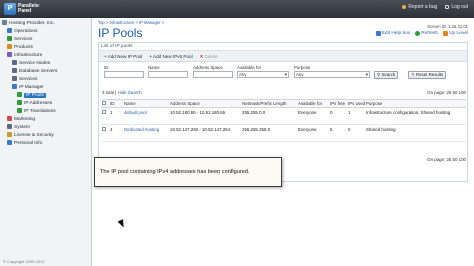 The image size is (474, 266). What do you see at coordinates (447, 7) in the screenshot?
I see `logout-icon` at bounding box center [447, 7].